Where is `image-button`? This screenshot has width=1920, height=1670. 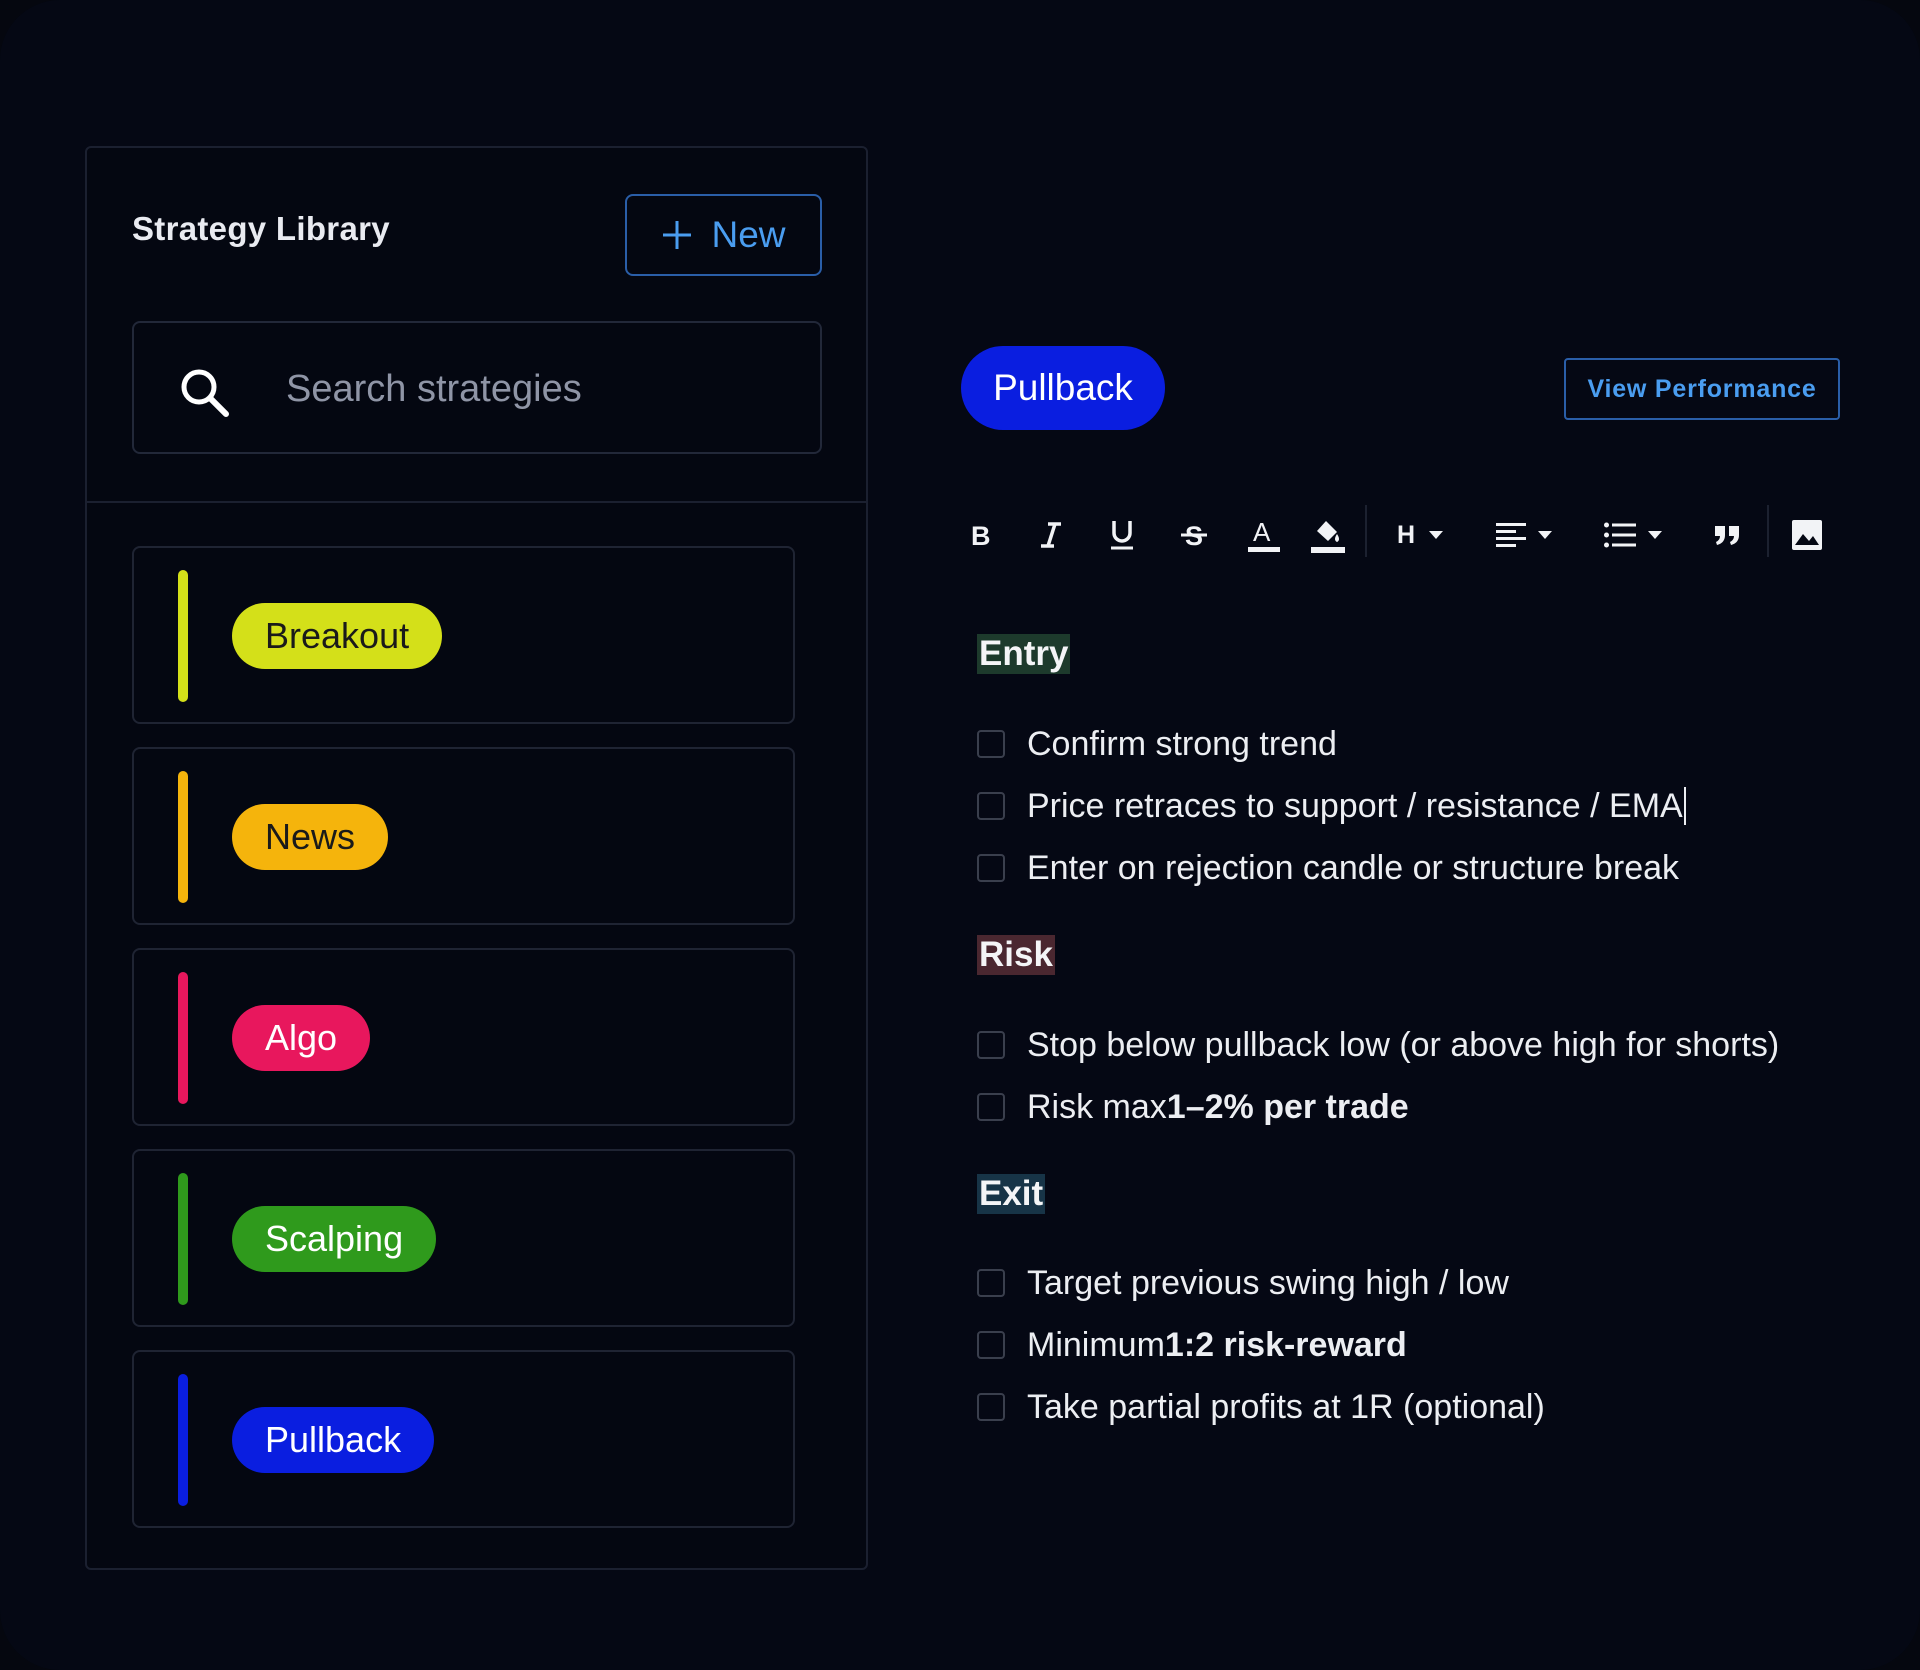 image-button is located at coordinates (1807, 535).